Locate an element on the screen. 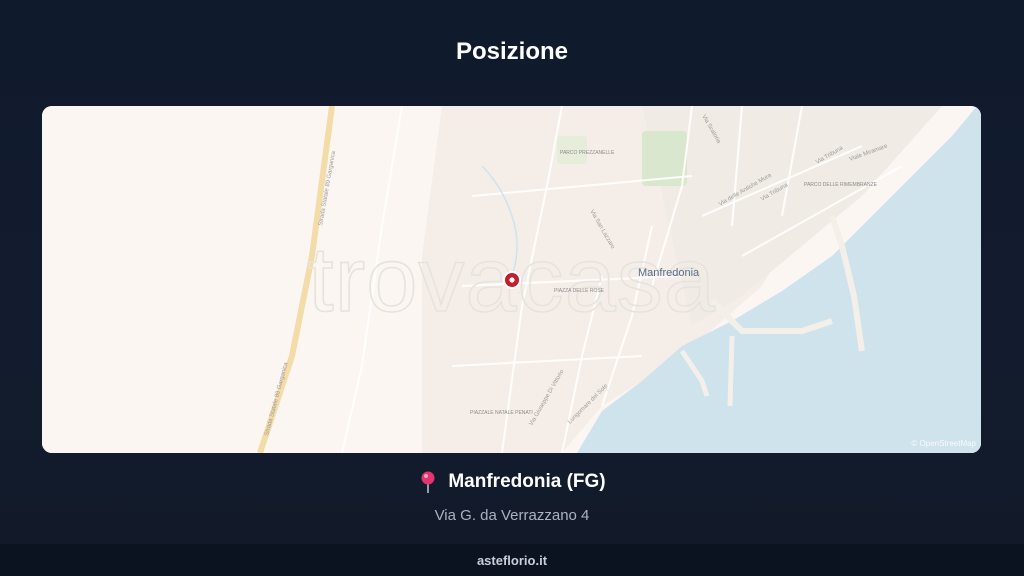  site-link: asteflorio.it is located at coordinates (512, 560).